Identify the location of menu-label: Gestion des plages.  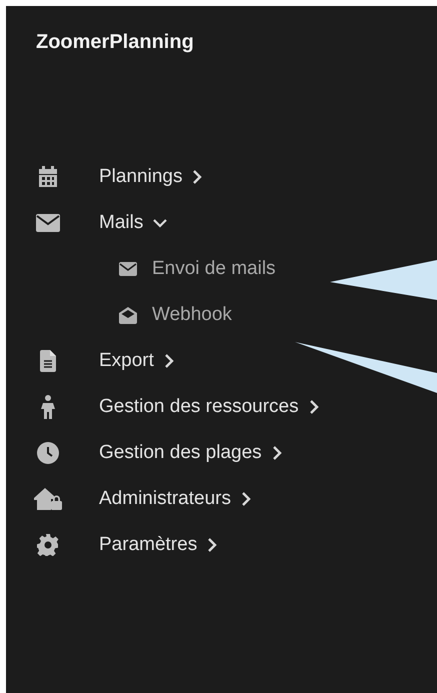
(180, 453).